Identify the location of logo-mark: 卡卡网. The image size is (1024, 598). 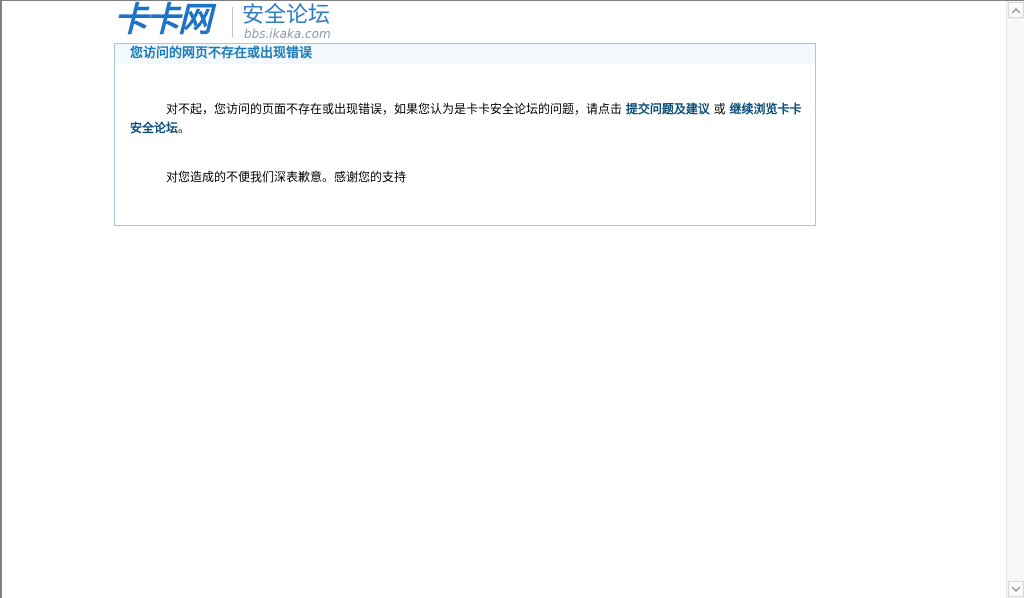
(163, 20).